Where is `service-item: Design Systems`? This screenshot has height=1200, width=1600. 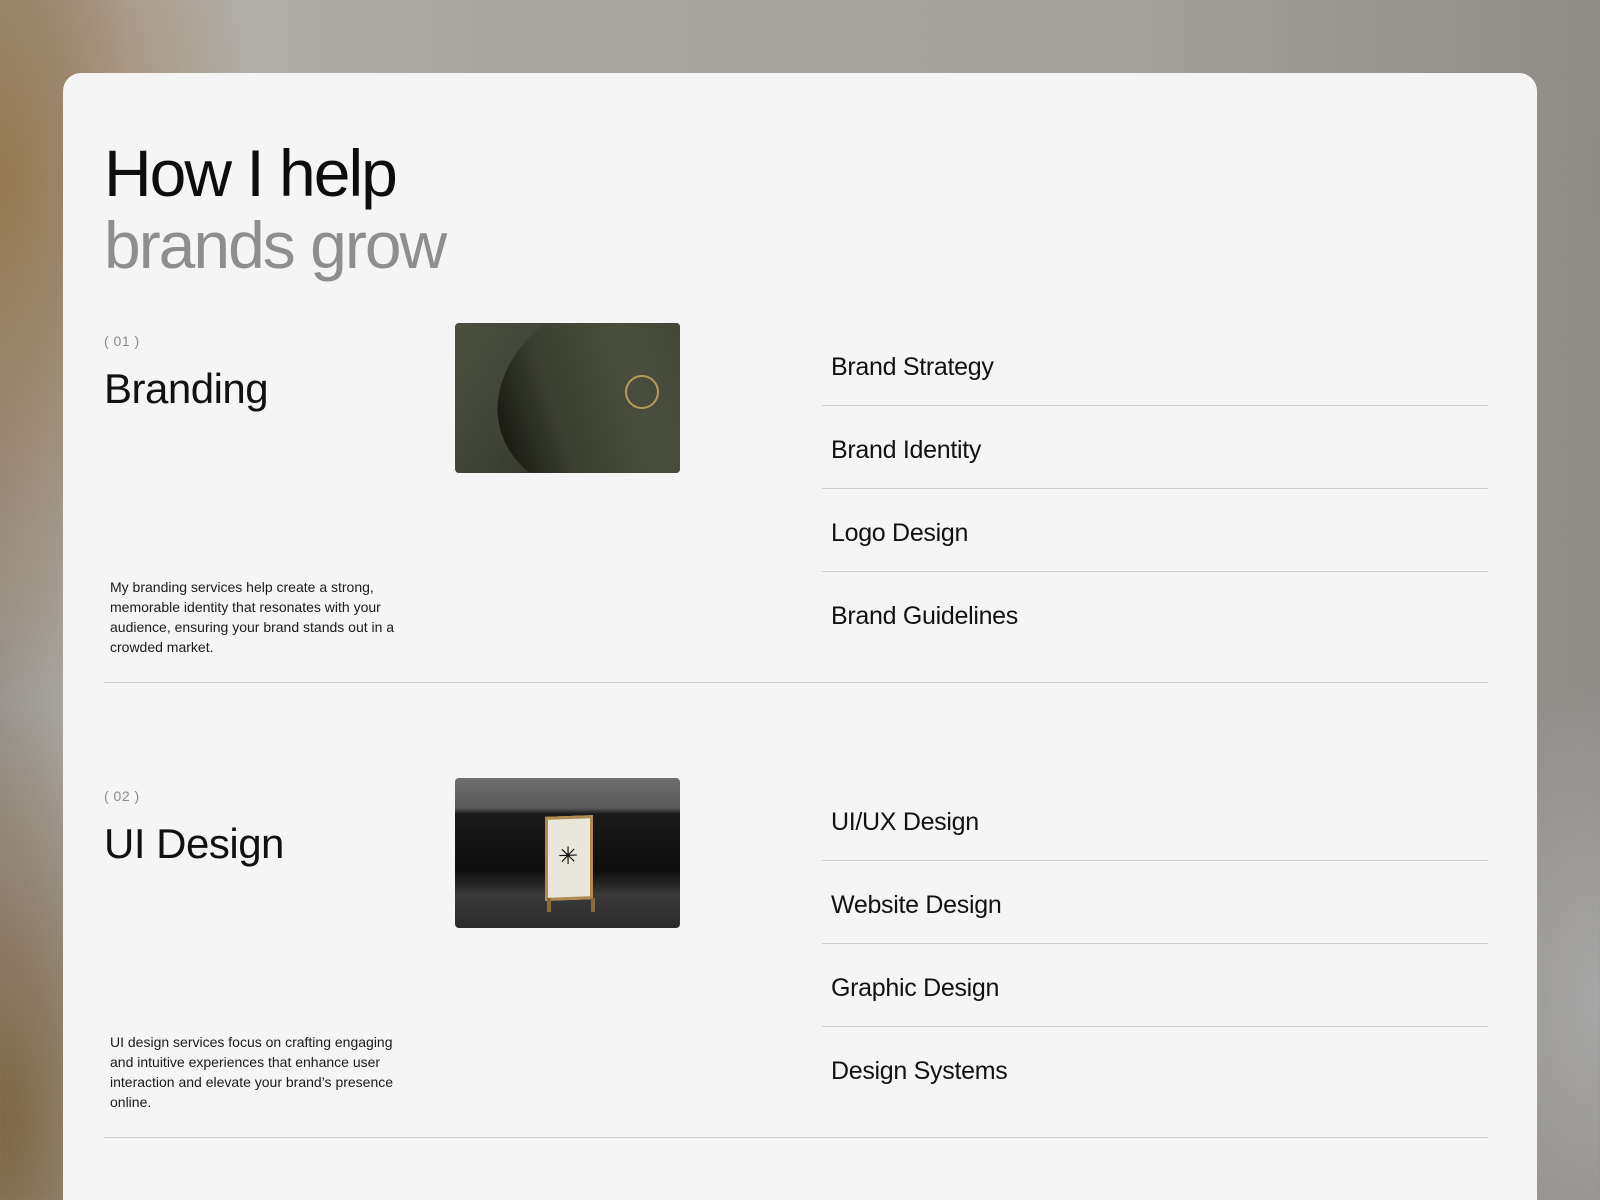
service-item: Design Systems is located at coordinates (1155, 1068).